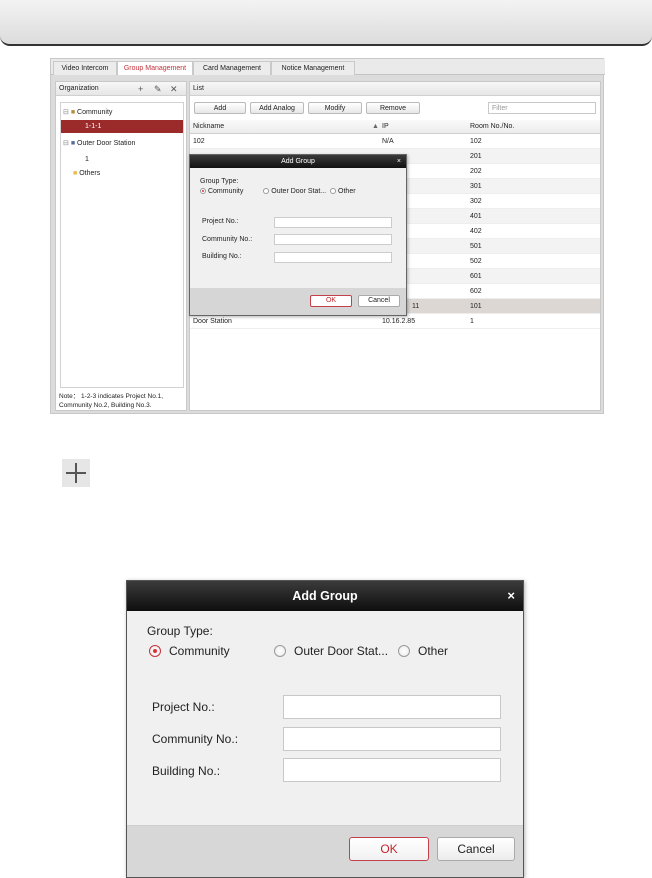 The height and width of the screenshot is (878, 652). I want to click on radio-outer-door-station, so click(280, 651).